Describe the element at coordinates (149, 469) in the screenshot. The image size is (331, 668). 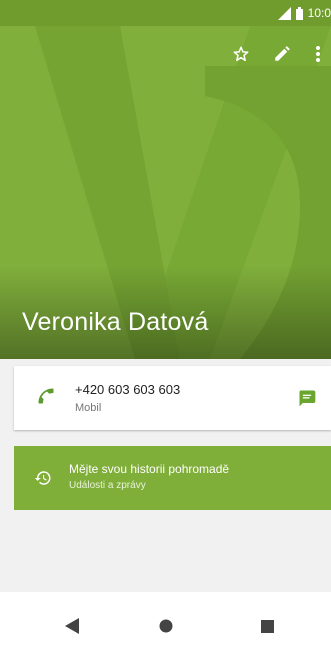
I see `history-title: Mějte svou historii pohromadě` at that location.